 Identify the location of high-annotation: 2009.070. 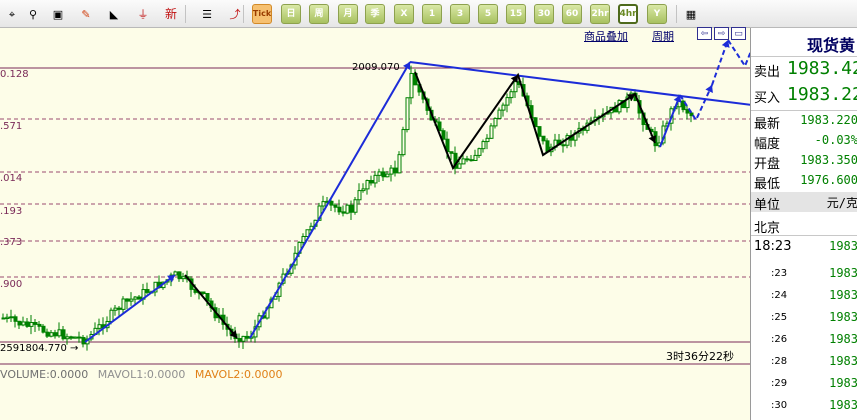
(376, 67).